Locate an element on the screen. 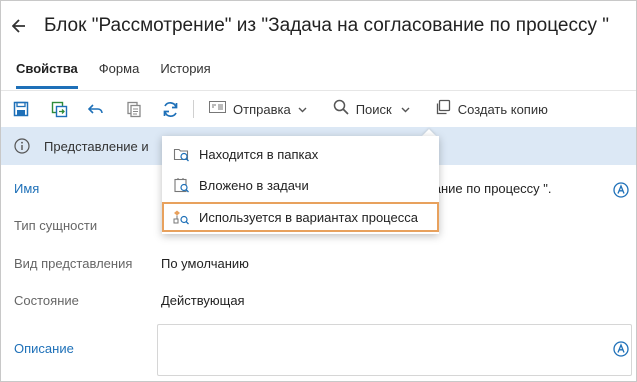 The height and width of the screenshot is (382, 637). duplicate-icon is located at coordinates (443, 109).